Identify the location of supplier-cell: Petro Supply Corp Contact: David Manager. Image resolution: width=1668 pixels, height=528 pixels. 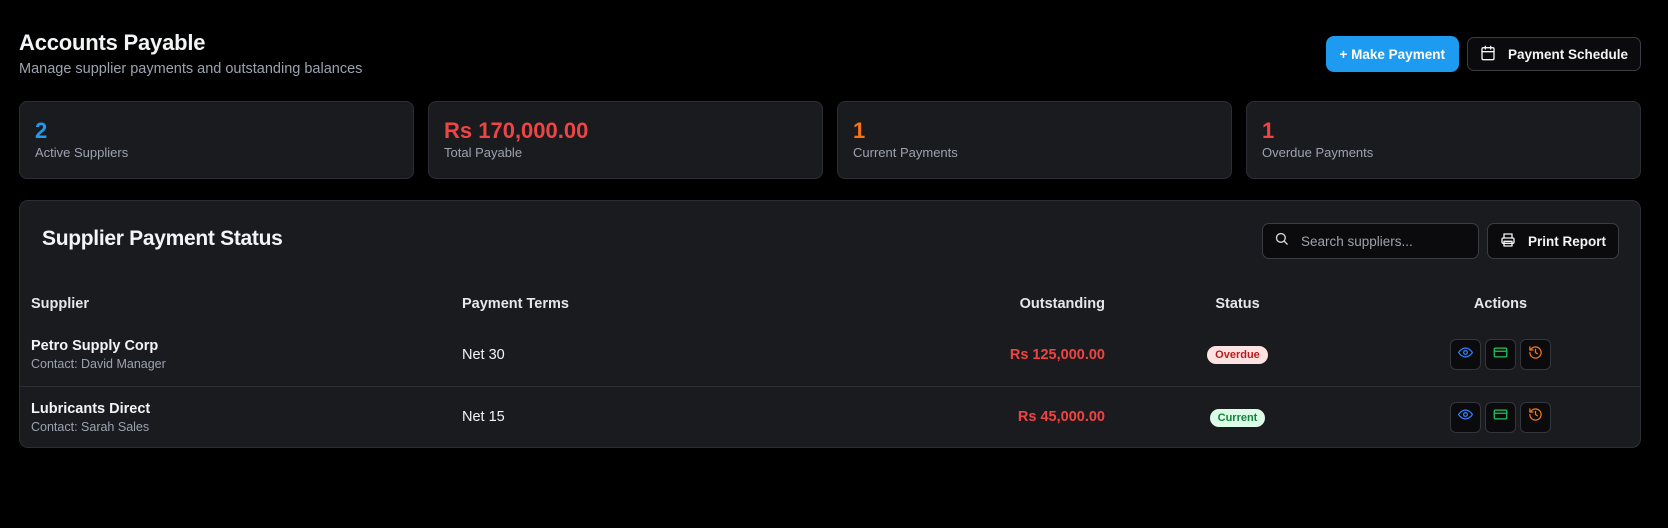
(235, 355).